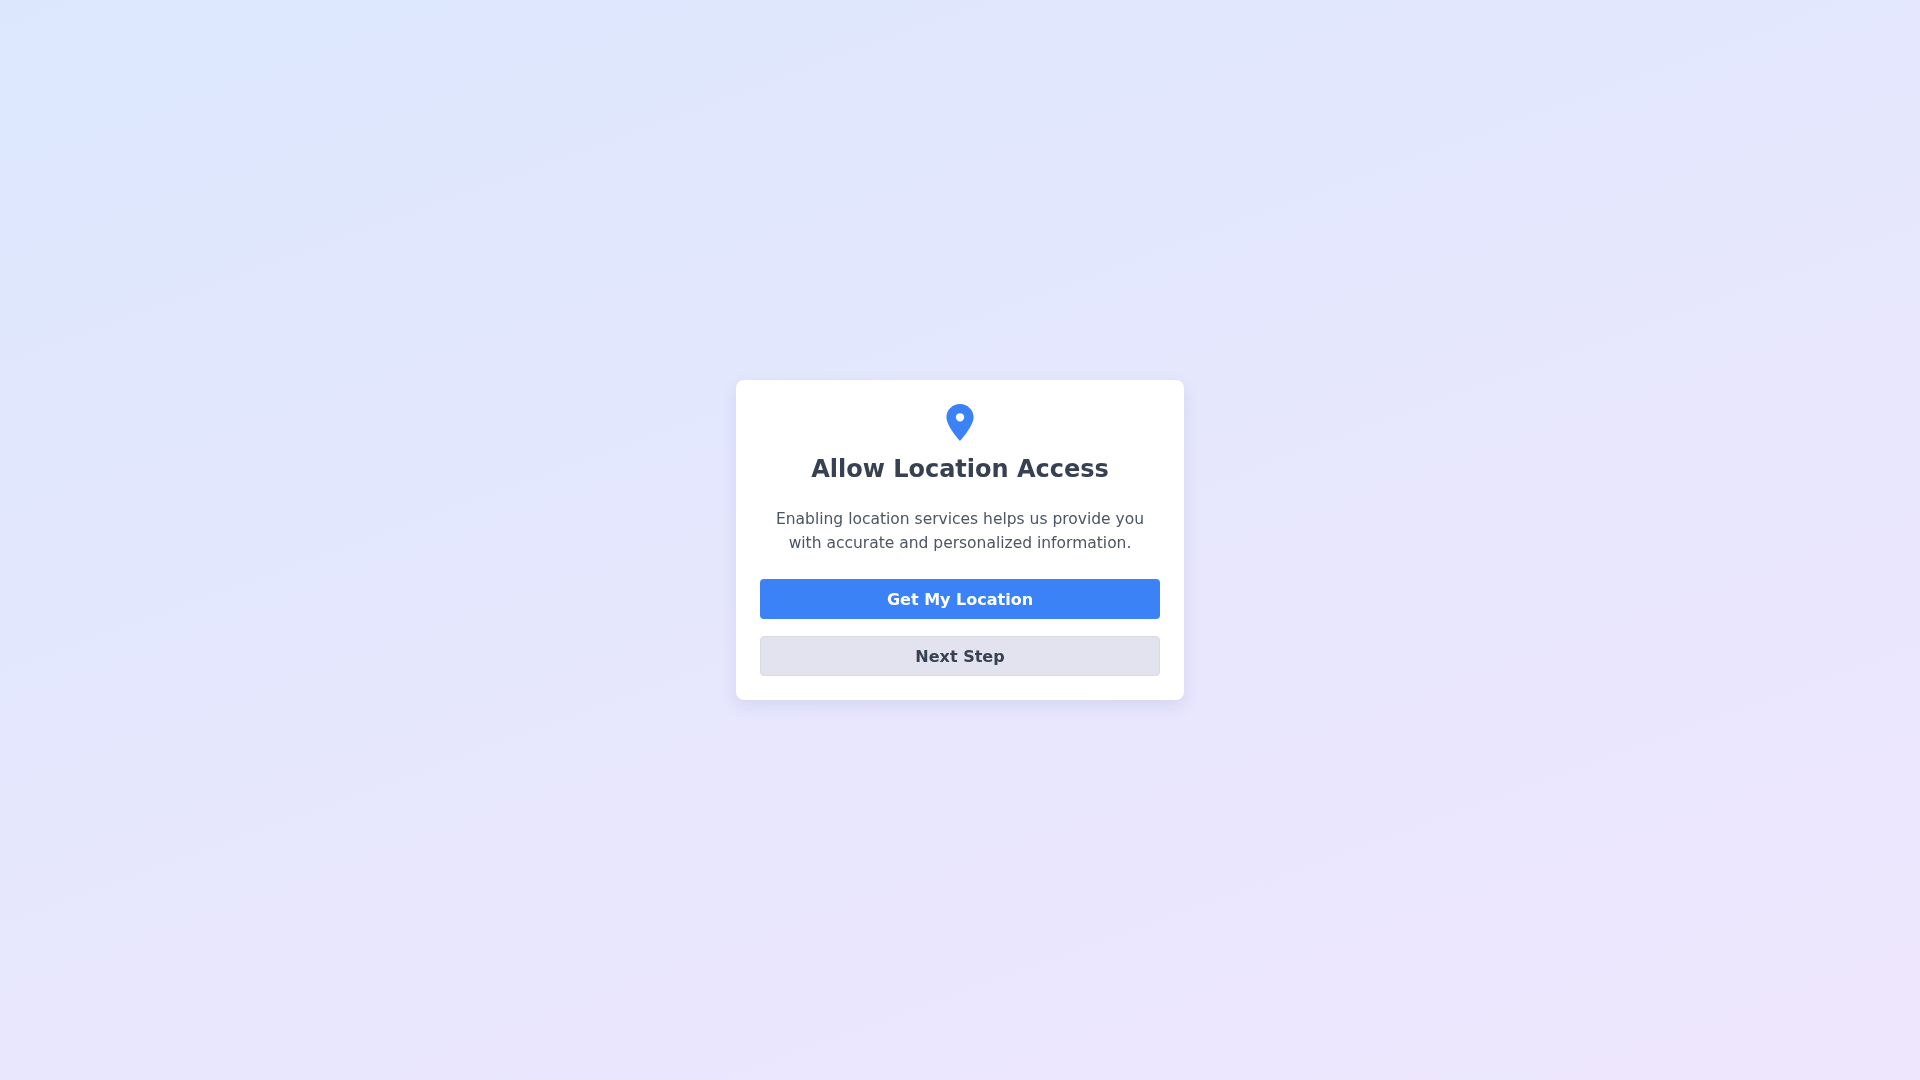 The width and height of the screenshot is (1920, 1080). What do you see at coordinates (960, 469) in the screenshot?
I see `dialog-title: Allow Location Access` at bounding box center [960, 469].